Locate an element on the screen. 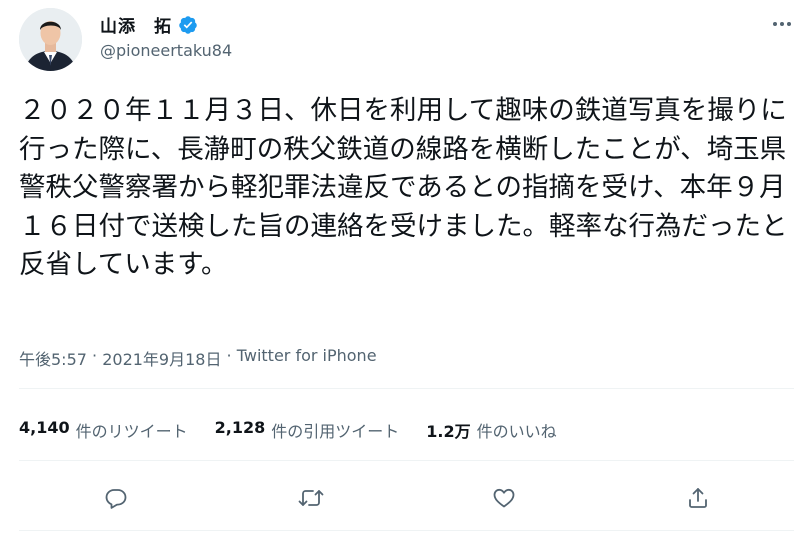 The height and width of the screenshot is (546, 812). tweet-actions is located at coordinates (406, 500).